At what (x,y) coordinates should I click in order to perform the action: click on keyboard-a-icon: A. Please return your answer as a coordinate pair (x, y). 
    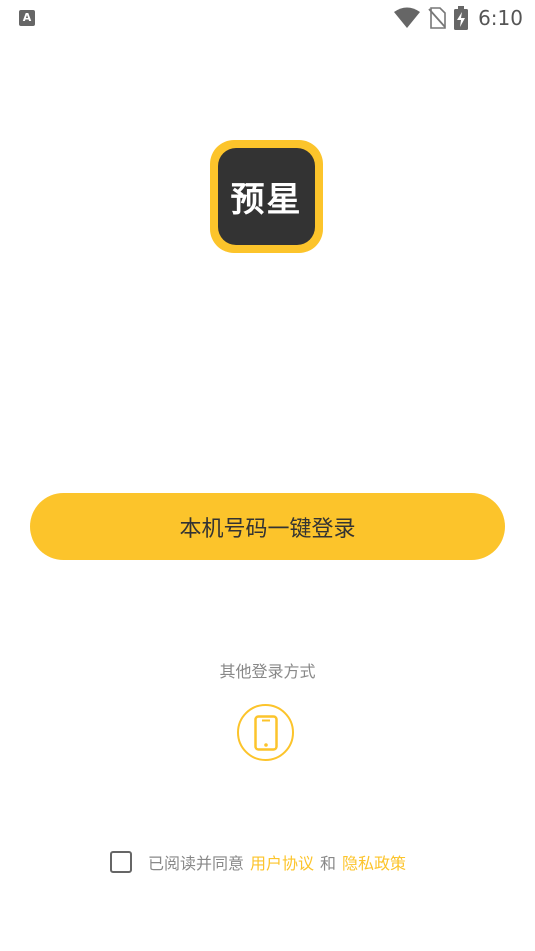
    Looking at the image, I should click on (27, 18).